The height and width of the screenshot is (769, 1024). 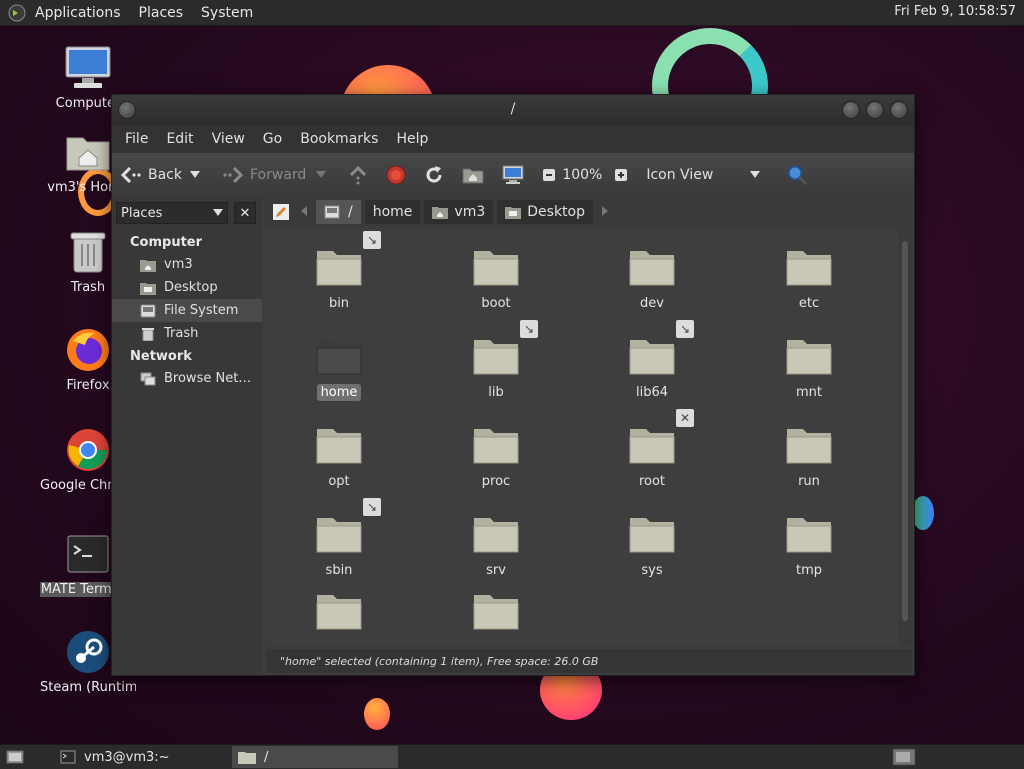 What do you see at coordinates (396, 175) in the screenshot?
I see `stop-icon` at bounding box center [396, 175].